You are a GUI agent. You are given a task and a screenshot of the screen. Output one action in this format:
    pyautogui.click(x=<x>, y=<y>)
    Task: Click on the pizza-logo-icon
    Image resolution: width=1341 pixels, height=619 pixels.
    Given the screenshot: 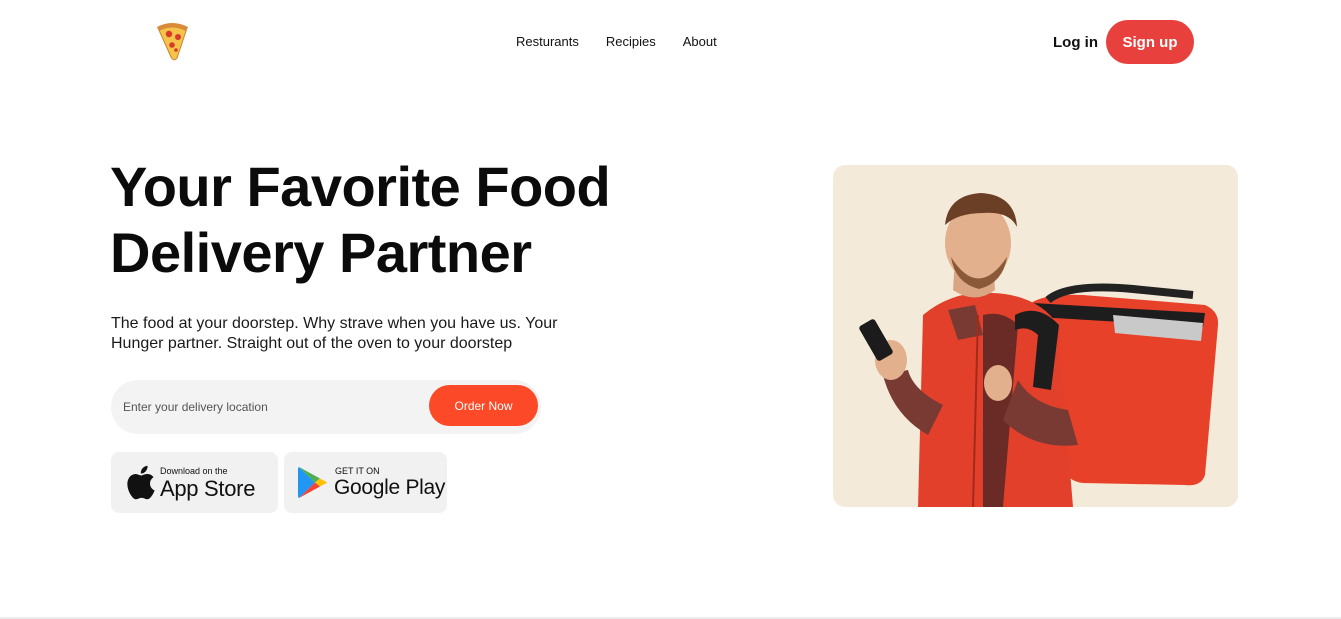 What is the action you would take?
    pyautogui.click(x=172, y=40)
    